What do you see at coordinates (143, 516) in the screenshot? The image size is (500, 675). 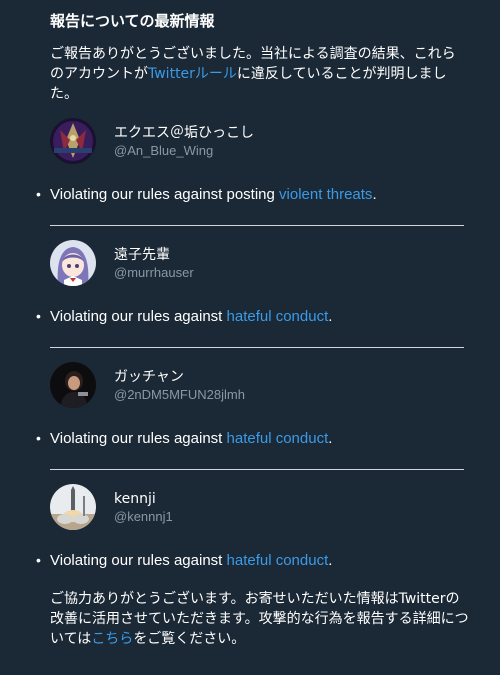 I see `handle: @kennnj1` at bounding box center [143, 516].